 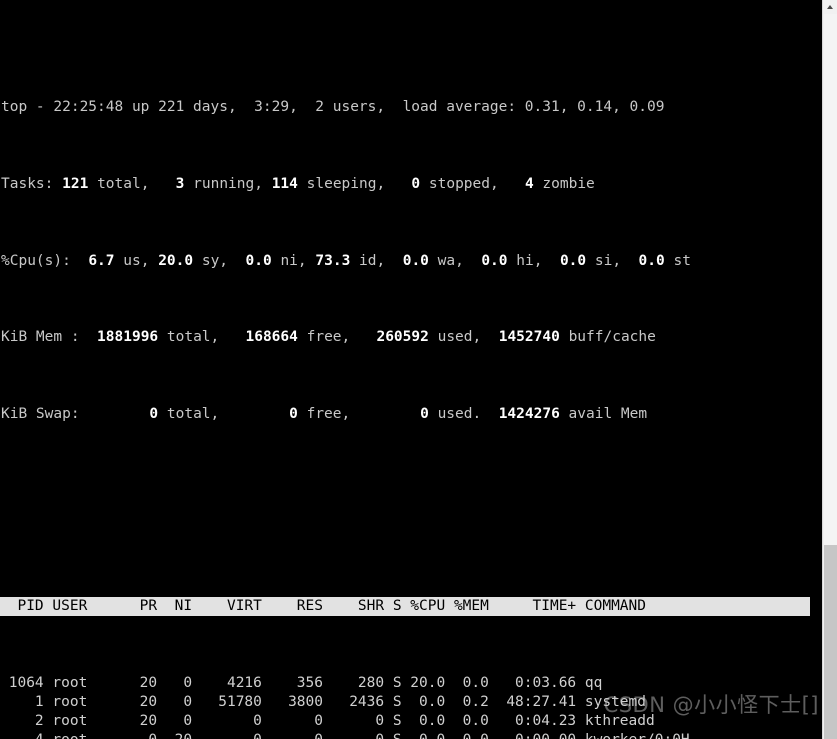 I want to click on cpu-hi-label: hi,, so click(x=529, y=260).